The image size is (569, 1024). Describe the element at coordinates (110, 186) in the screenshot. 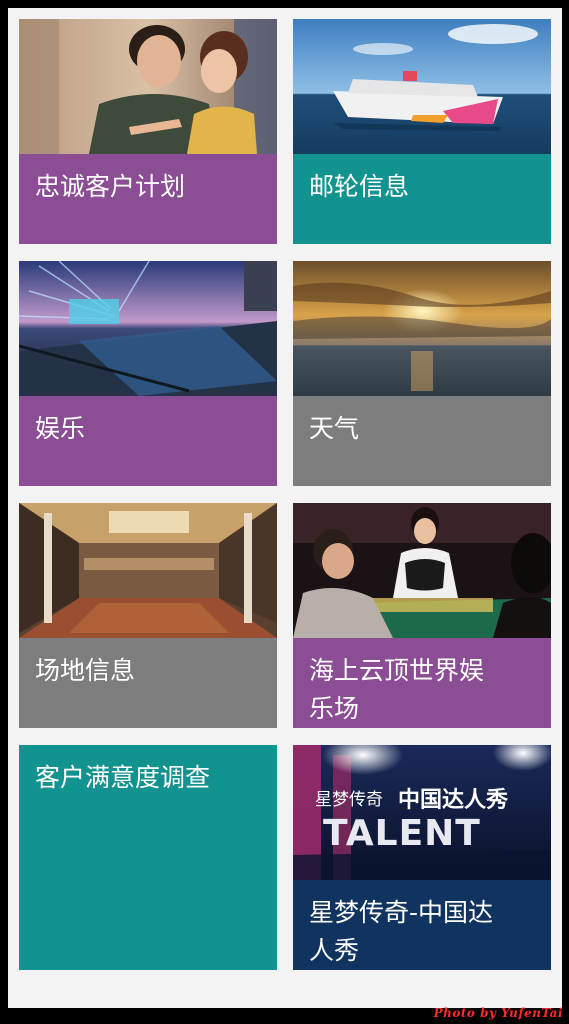

I see `tile-label: 忠诚客户计划` at that location.